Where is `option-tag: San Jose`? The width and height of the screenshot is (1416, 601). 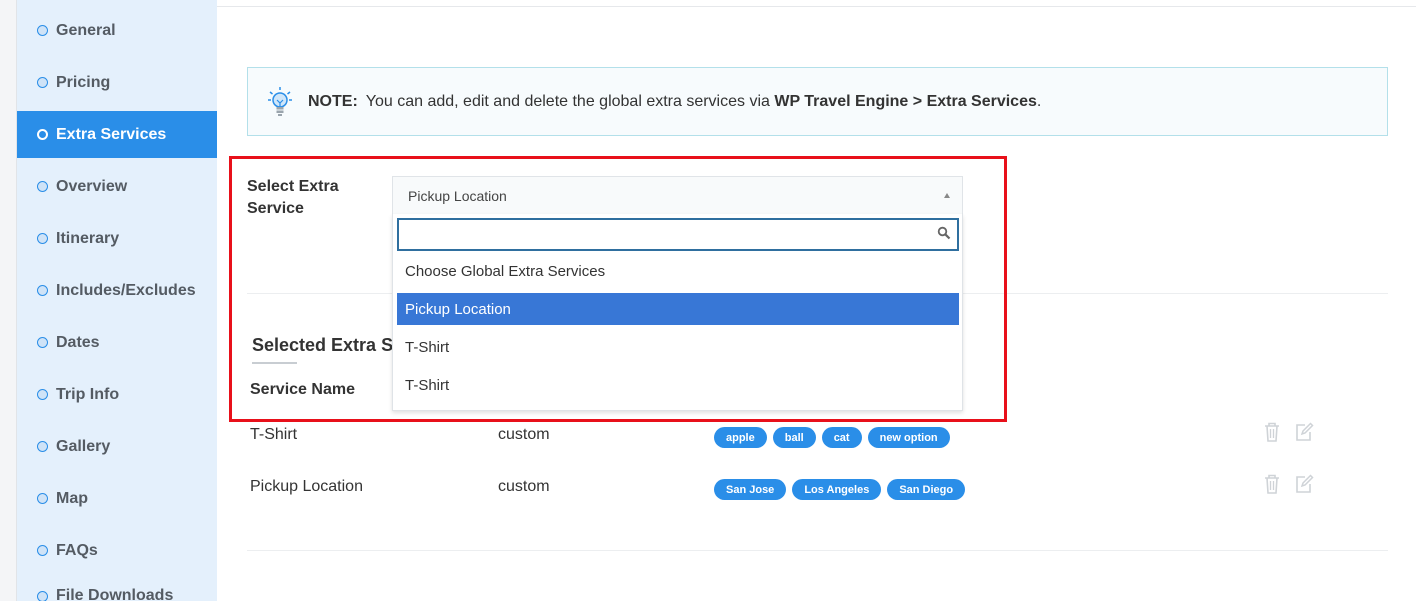
option-tag: San Jose is located at coordinates (750, 489).